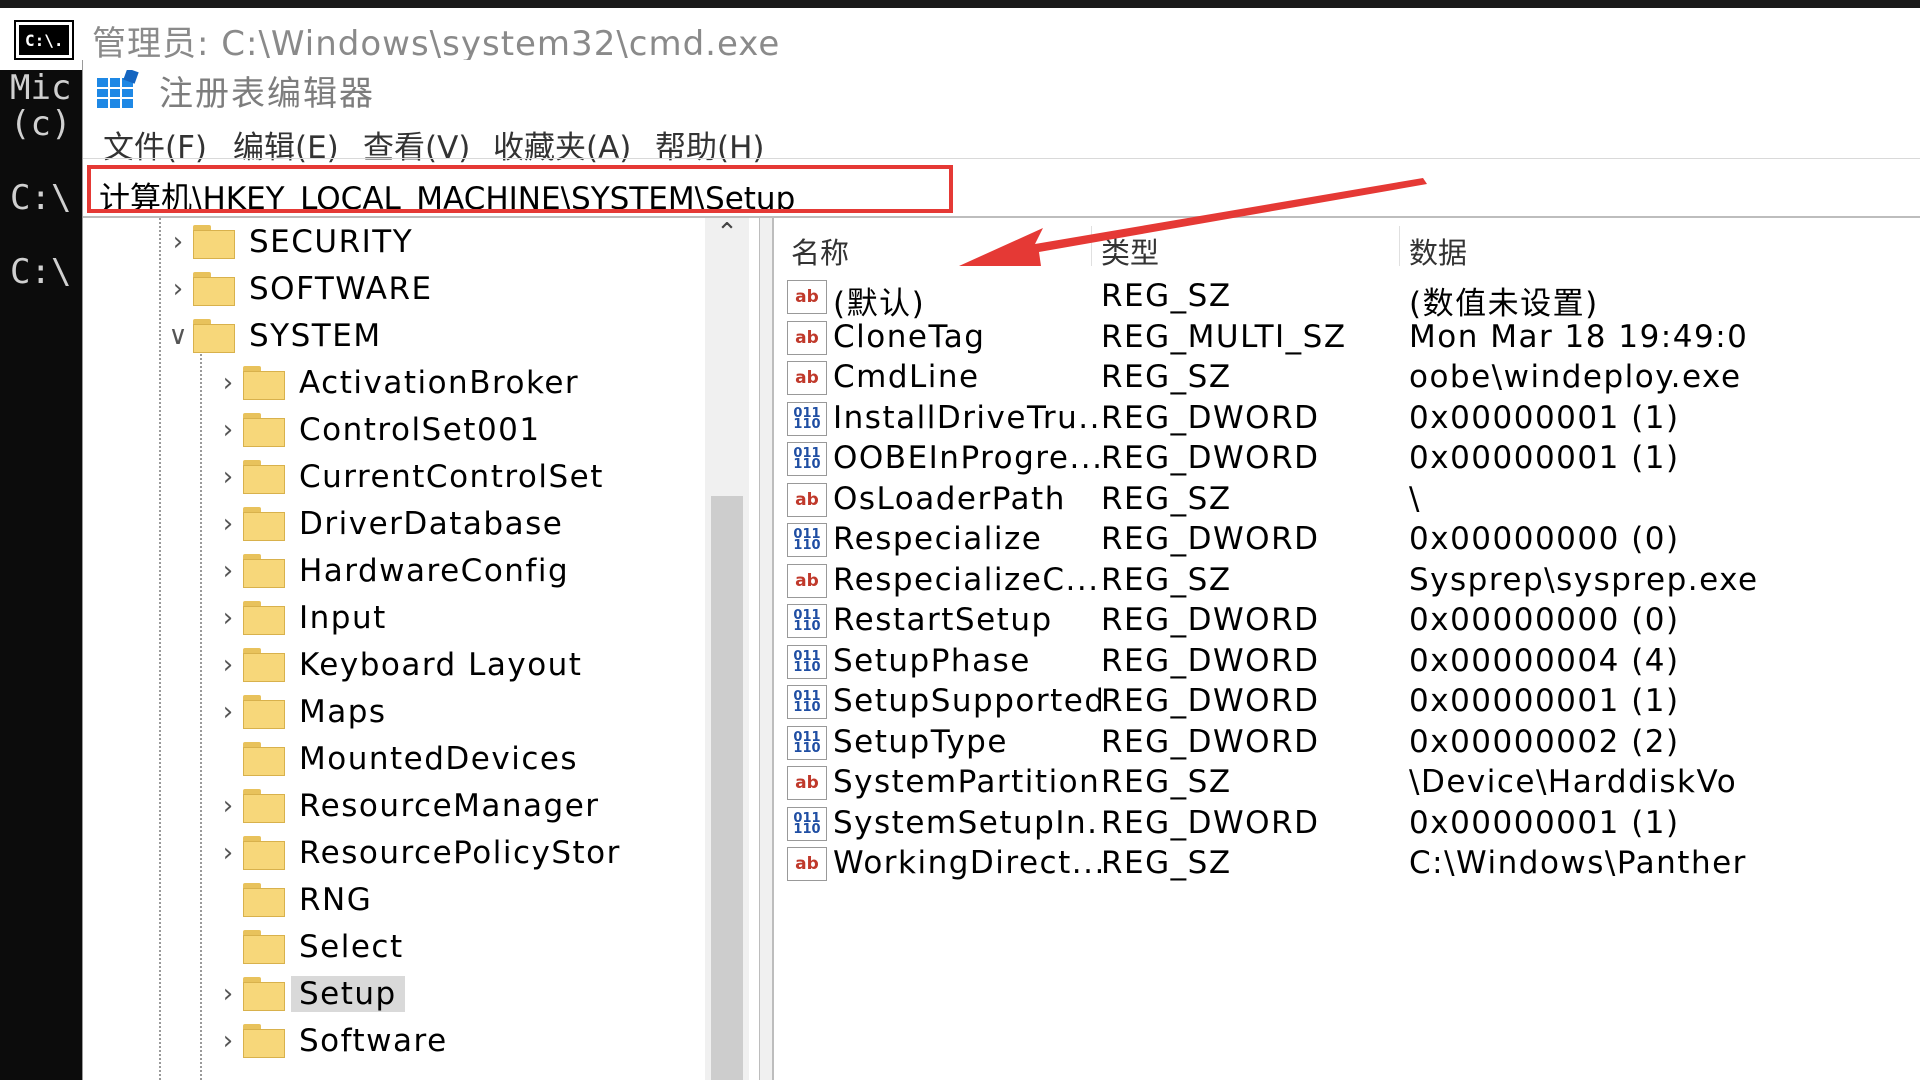 Image resolution: width=1920 pixels, height=1080 pixels. Describe the element at coordinates (178, 336) in the screenshot. I see `collapse-chevron-icon: ∨` at that location.